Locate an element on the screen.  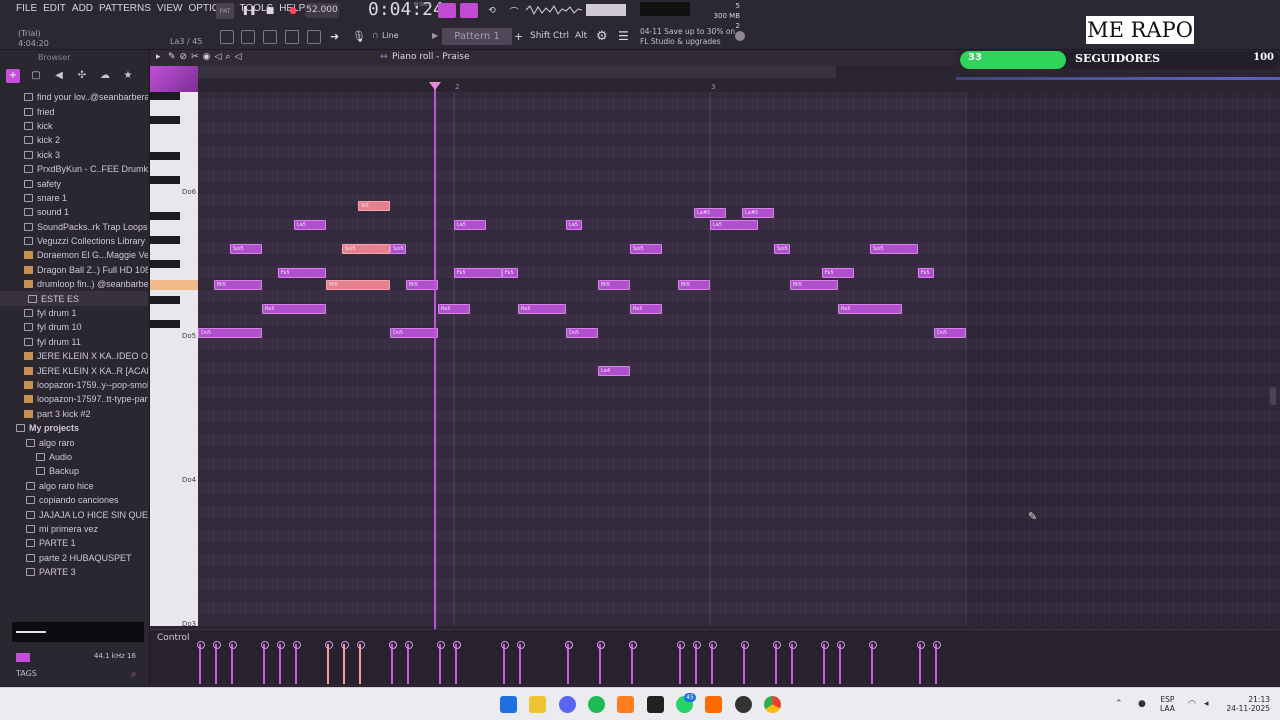
master-volume is located at coordinates (606, 10).